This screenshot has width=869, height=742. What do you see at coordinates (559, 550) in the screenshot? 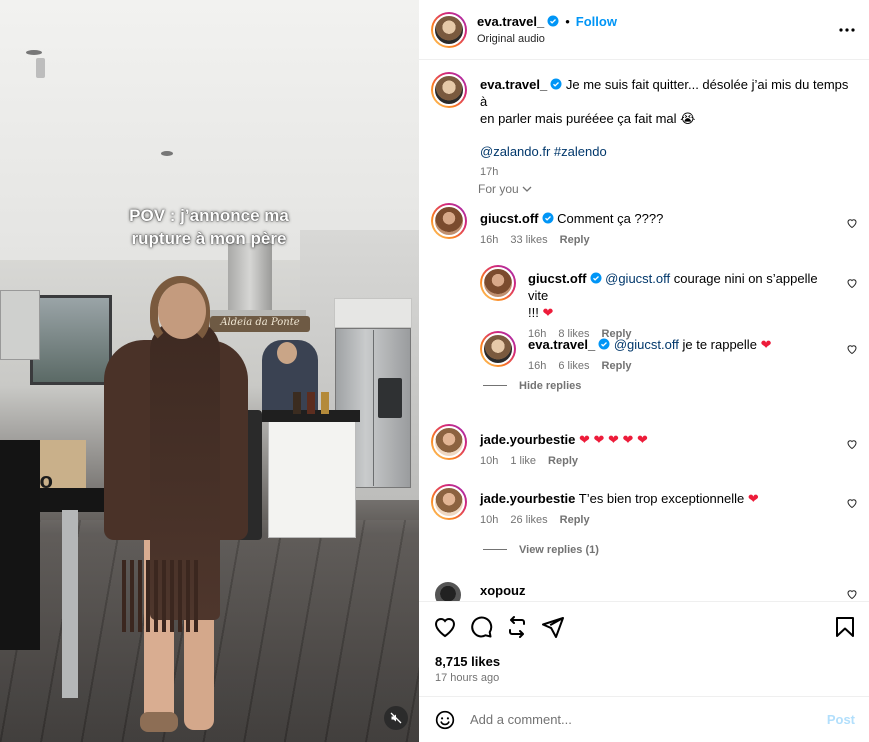
I see `view-replies-label: View replies (1)` at bounding box center [559, 550].